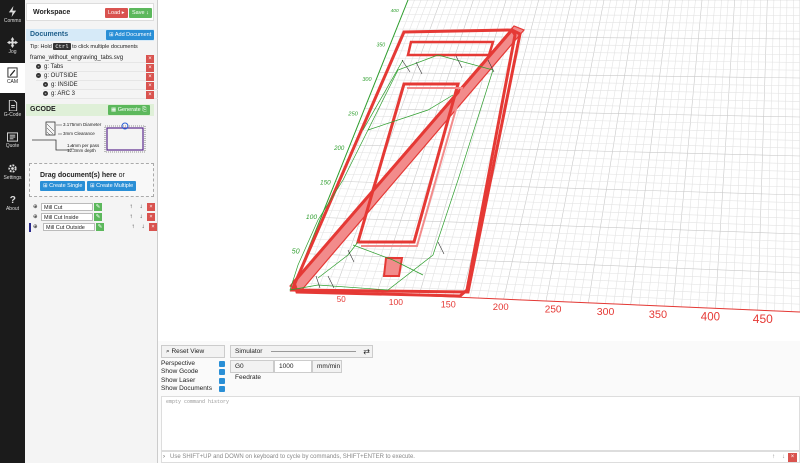  What do you see at coordinates (296, 251) in the screenshot?
I see `y-tick-label: 50` at bounding box center [296, 251].